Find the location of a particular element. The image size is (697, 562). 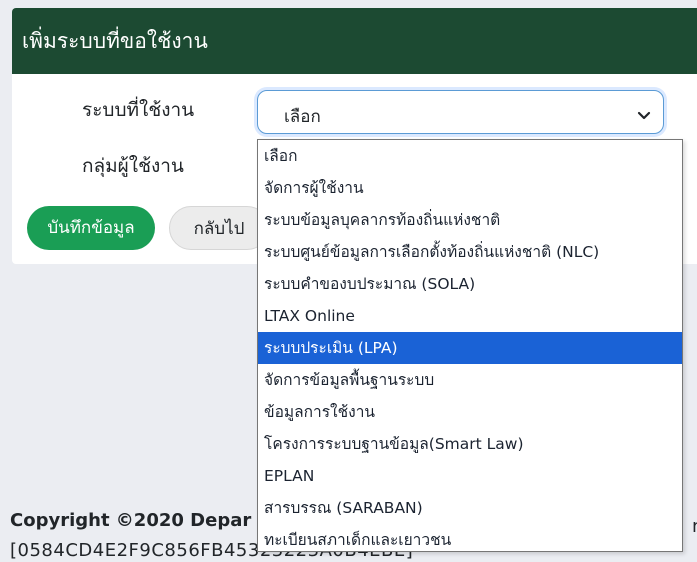

option-user-management: จัดการผู้ใช้งาน is located at coordinates (470, 188).